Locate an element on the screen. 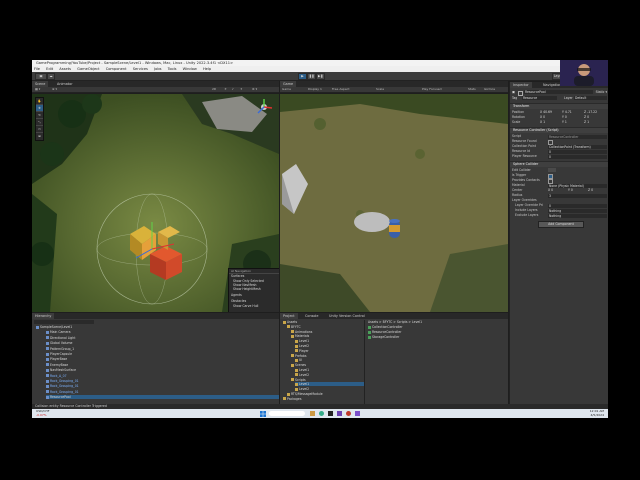 The height and width of the screenshot is (480, 640). scale-y-field: Y 1 is located at coordinates (564, 122).